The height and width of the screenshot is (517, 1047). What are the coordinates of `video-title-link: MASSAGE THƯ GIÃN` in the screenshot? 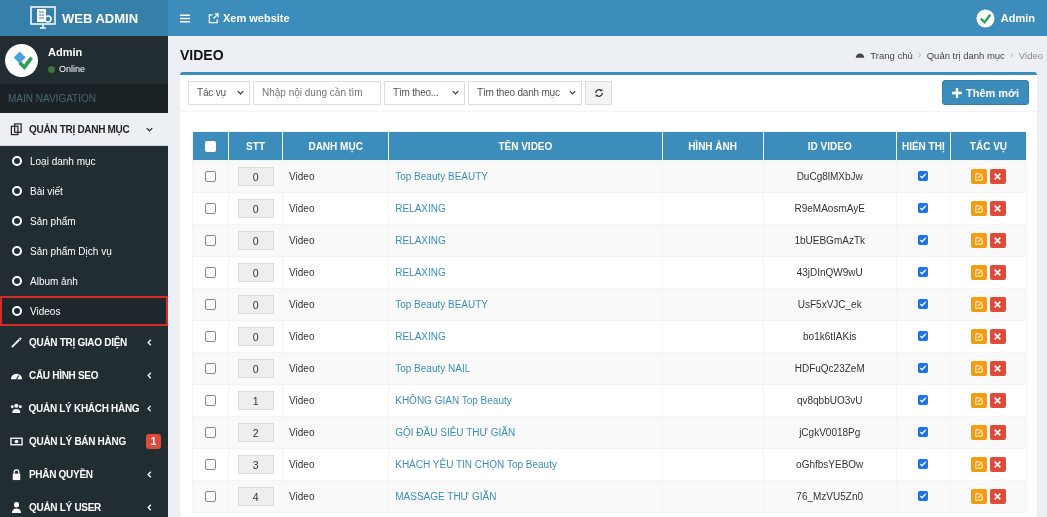 It's located at (446, 496).